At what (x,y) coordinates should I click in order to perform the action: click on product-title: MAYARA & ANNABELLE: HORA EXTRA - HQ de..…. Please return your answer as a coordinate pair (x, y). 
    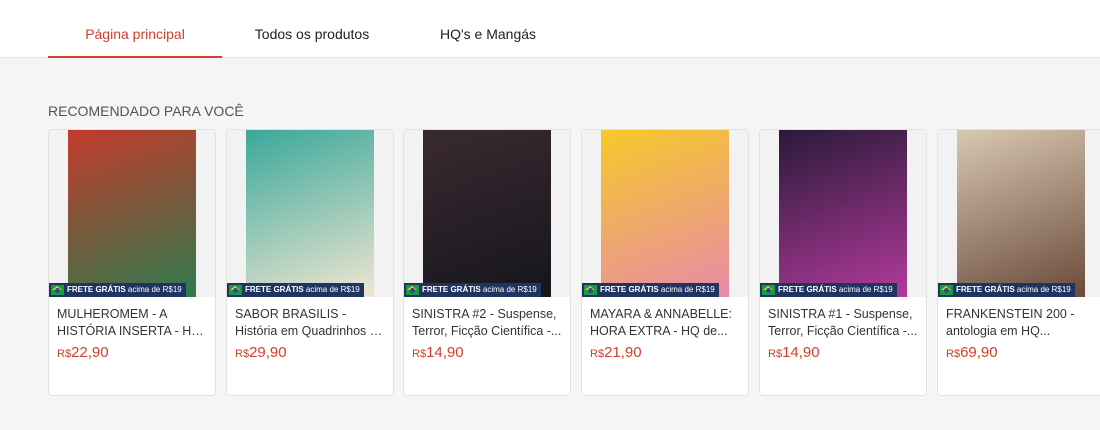
    Looking at the image, I should click on (666, 323).